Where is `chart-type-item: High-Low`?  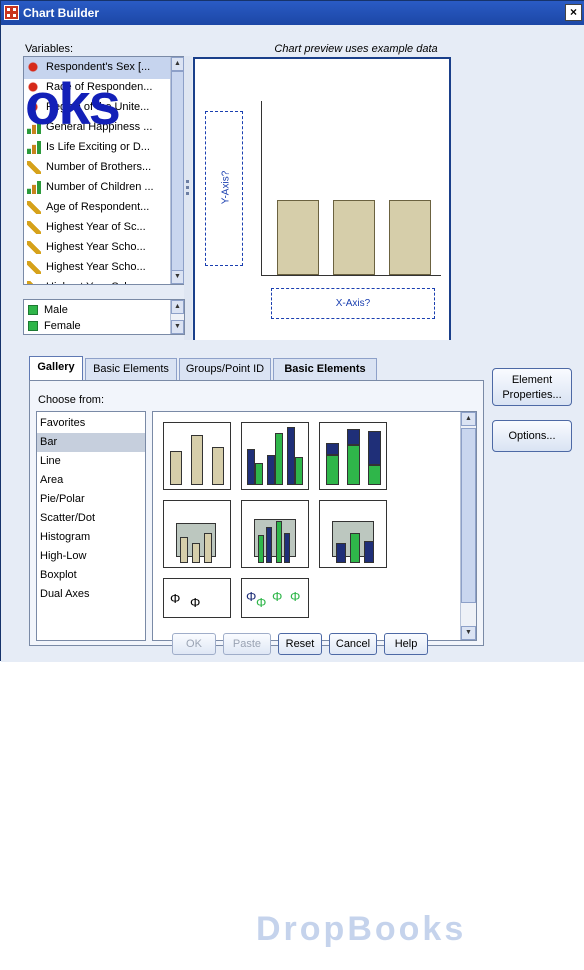
chart-type-item: High-Low is located at coordinates (91, 556).